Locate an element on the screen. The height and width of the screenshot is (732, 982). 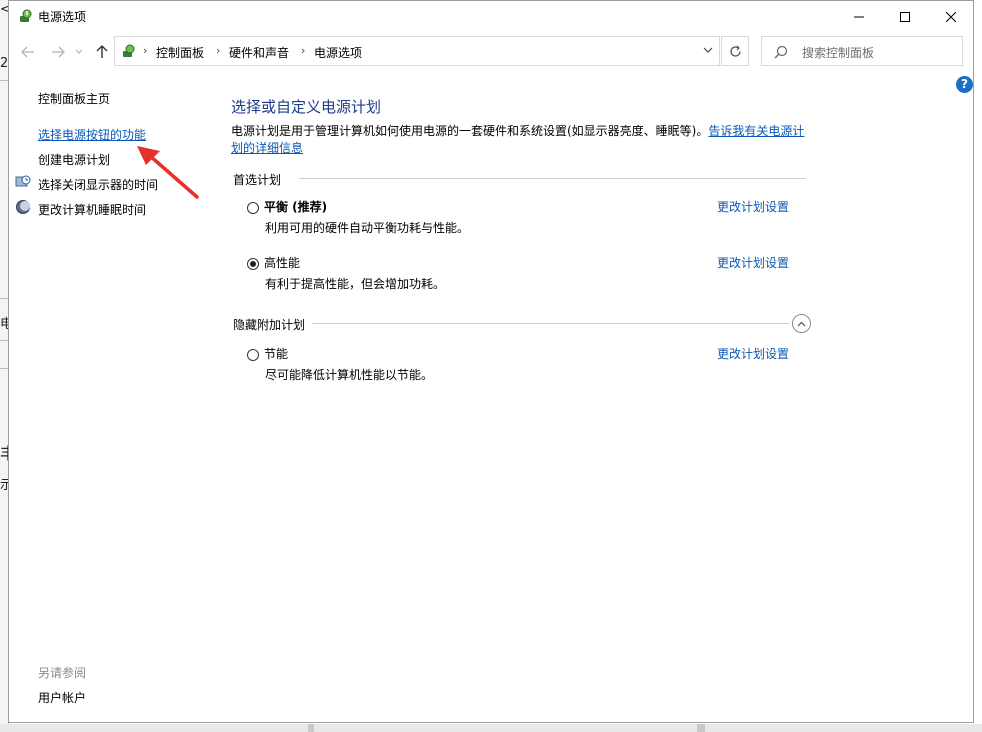
maximize-icon is located at coordinates (905, 16).